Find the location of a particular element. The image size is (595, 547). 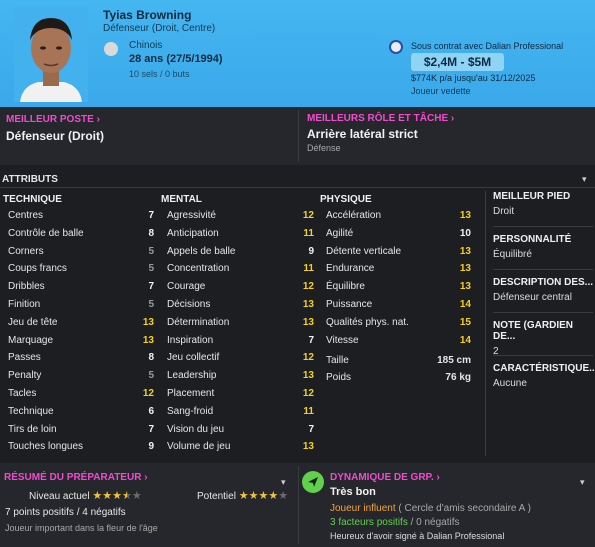

attribute-row: Penalty 5 is located at coordinates (81, 376).